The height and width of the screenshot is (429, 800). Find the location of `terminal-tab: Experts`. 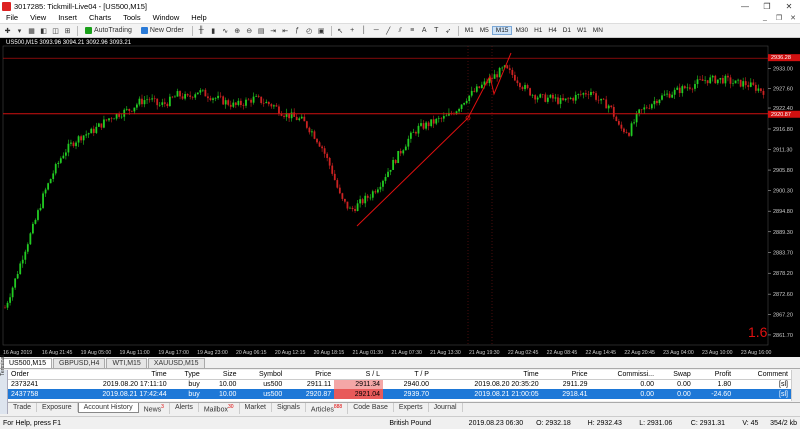

terminal-tab: Experts is located at coordinates (411, 407).